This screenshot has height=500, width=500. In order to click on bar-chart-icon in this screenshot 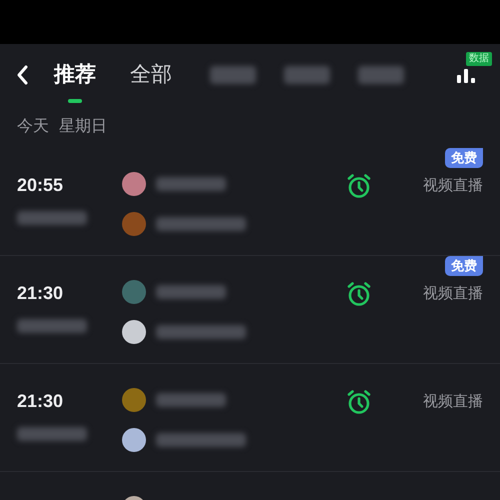, I will do `click(466, 74)`.